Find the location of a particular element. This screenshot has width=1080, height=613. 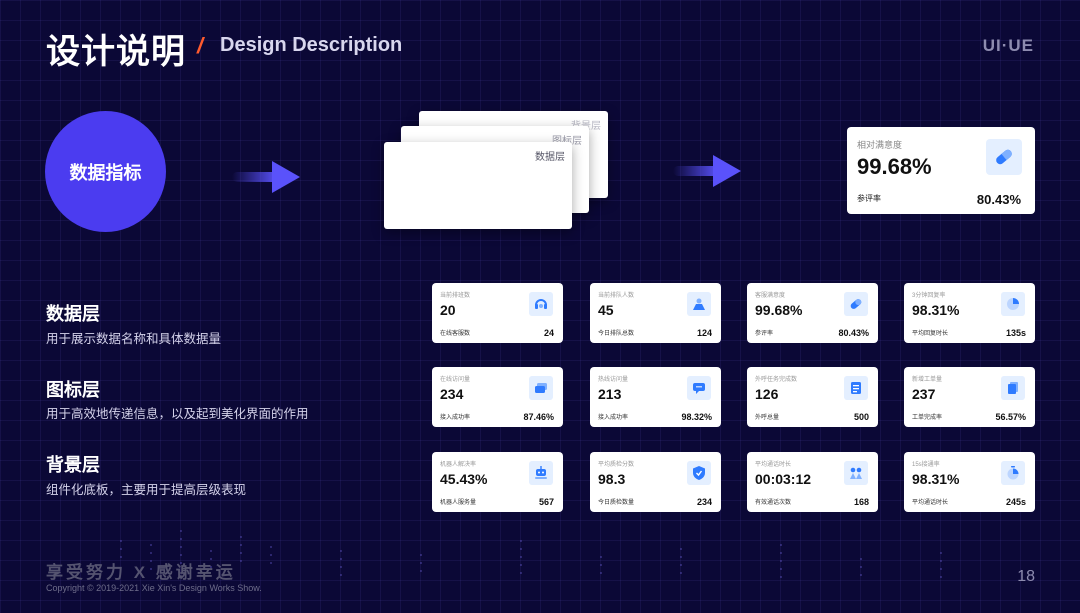

metric-card: 热线访问量 213 接入成功率 98.32% is located at coordinates (655, 397).